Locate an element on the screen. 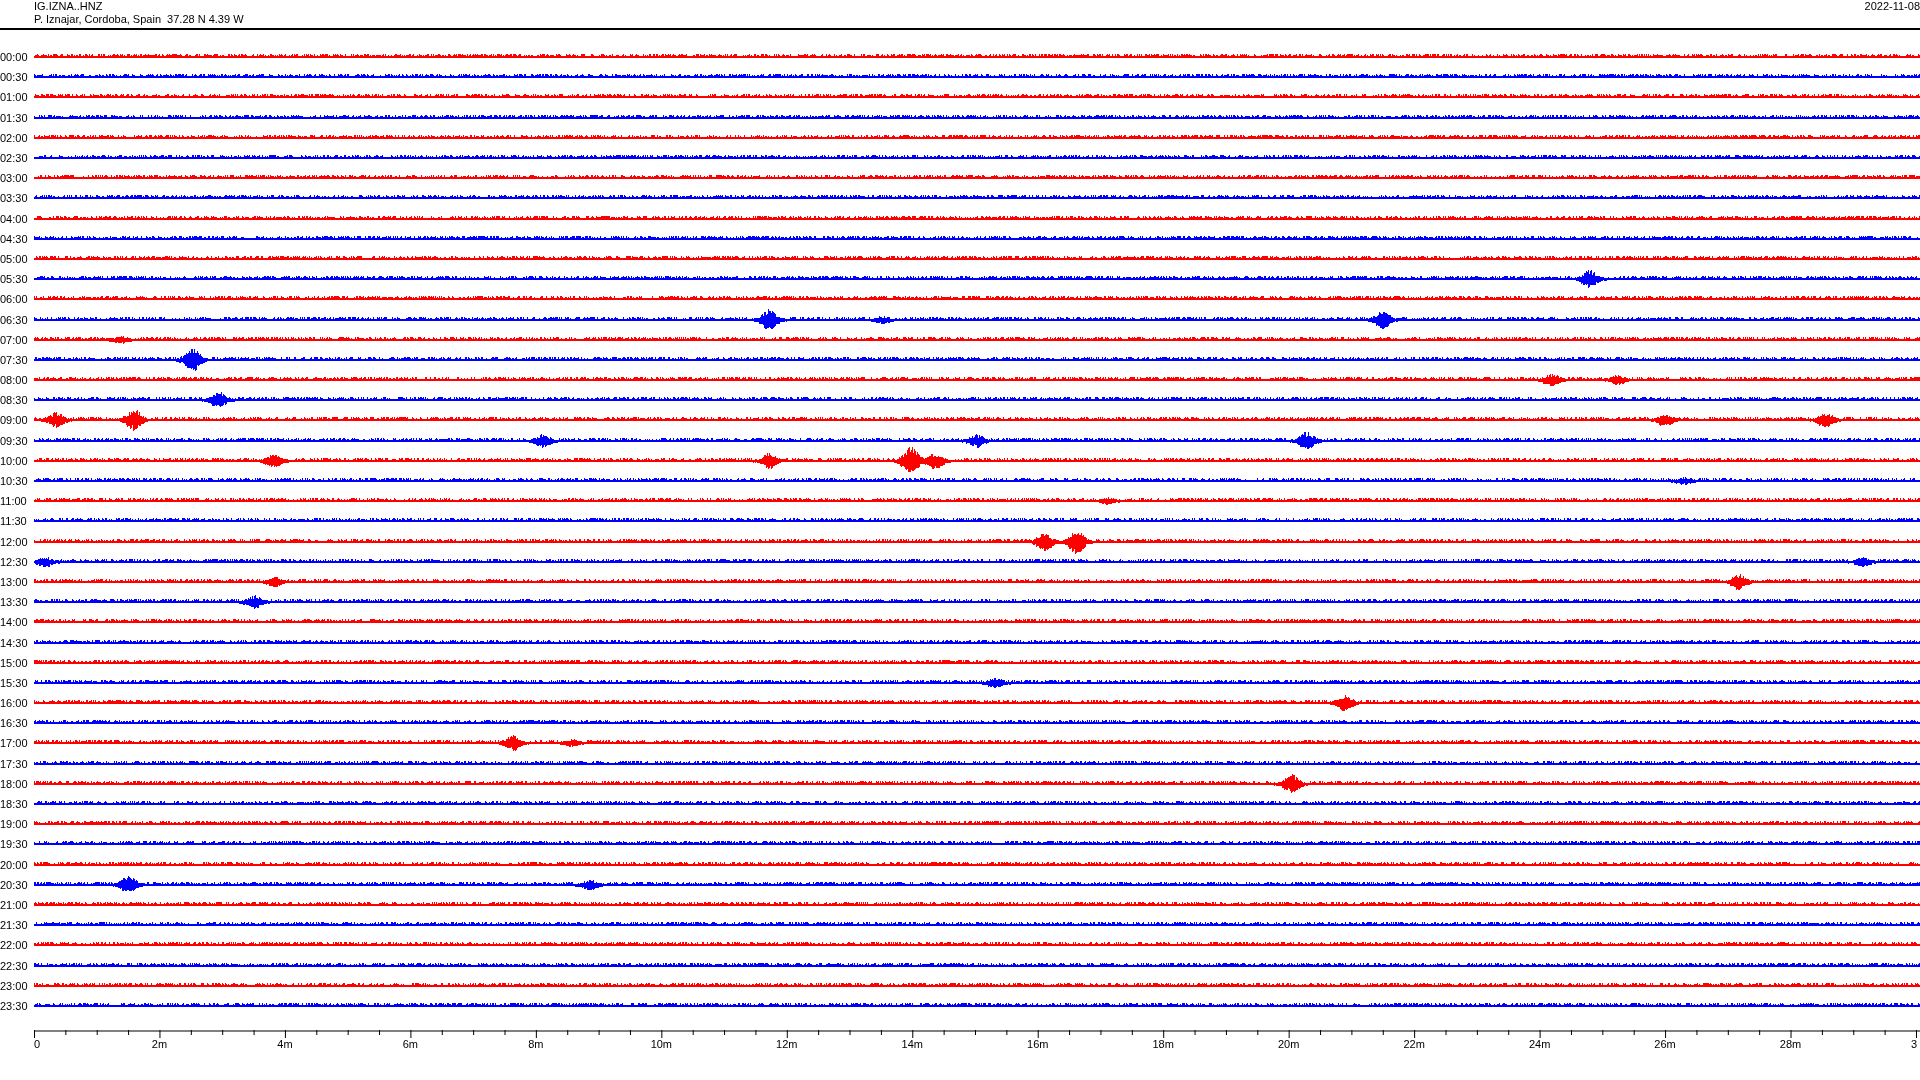 The height and width of the screenshot is (1080, 1920). hour-label: 18:30 is located at coordinates (14, 804).